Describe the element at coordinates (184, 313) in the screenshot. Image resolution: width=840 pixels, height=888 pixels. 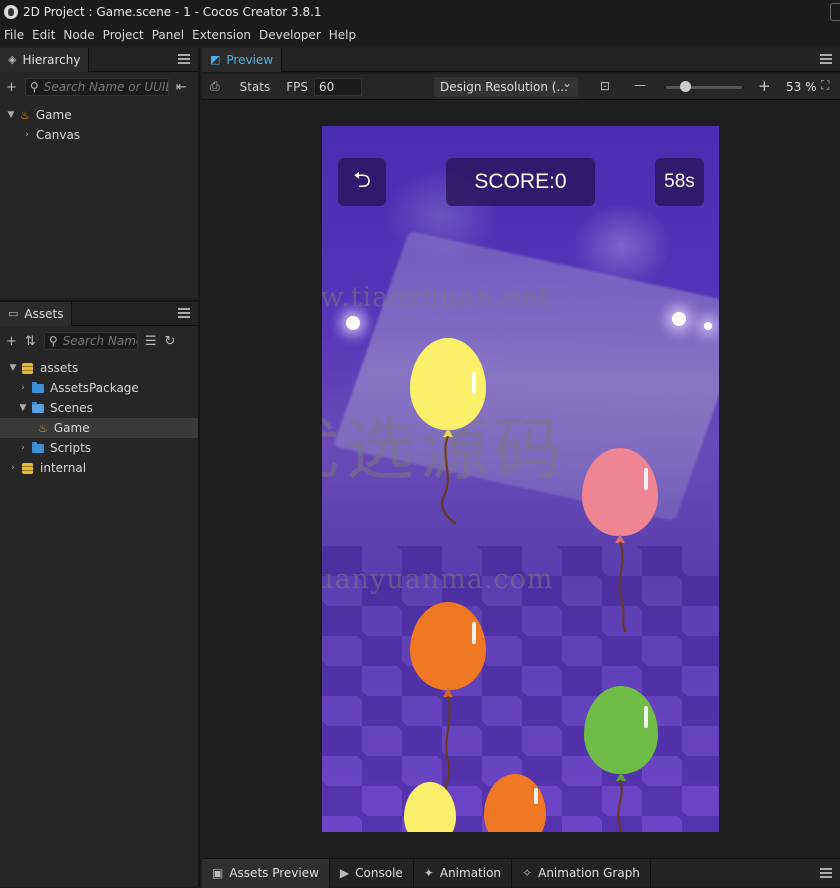
I see `assets-menu-icon` at that location.